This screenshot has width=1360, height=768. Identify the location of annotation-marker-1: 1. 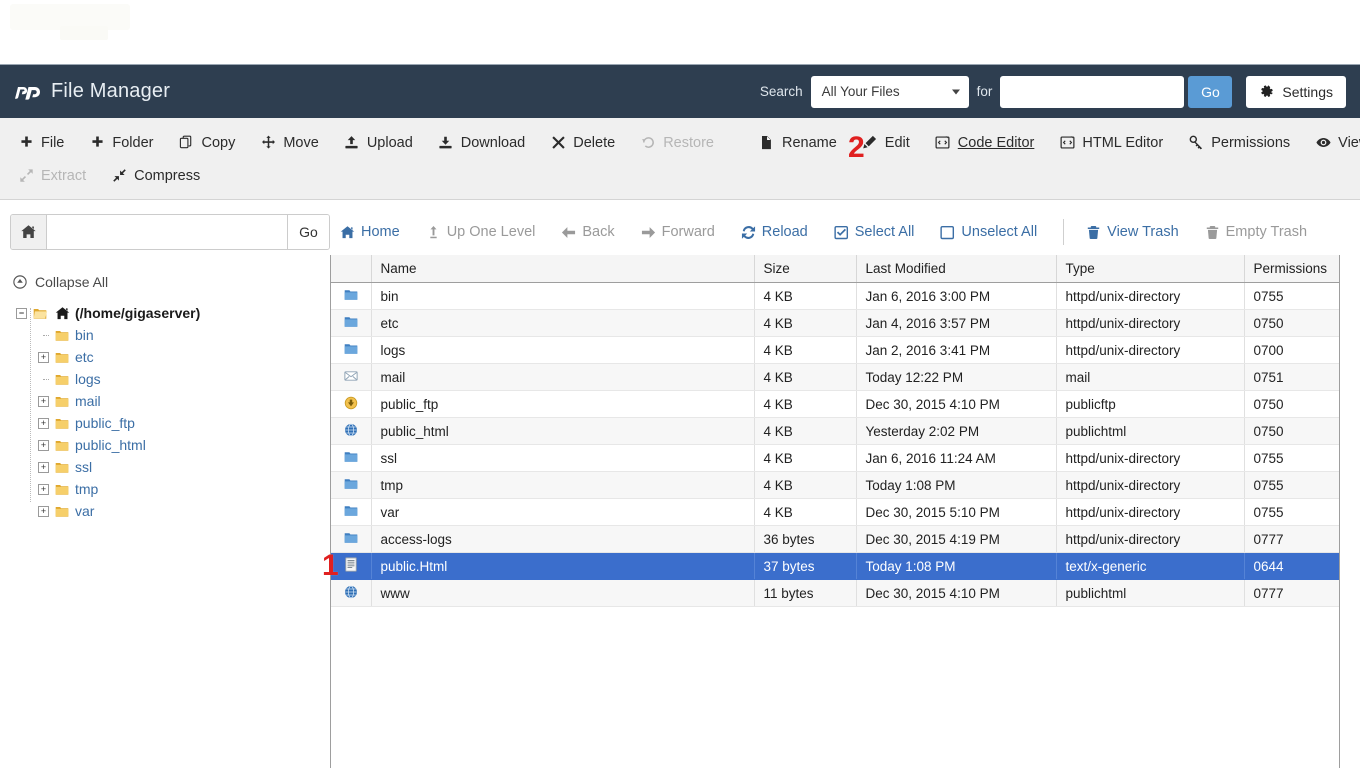
(330, 565).